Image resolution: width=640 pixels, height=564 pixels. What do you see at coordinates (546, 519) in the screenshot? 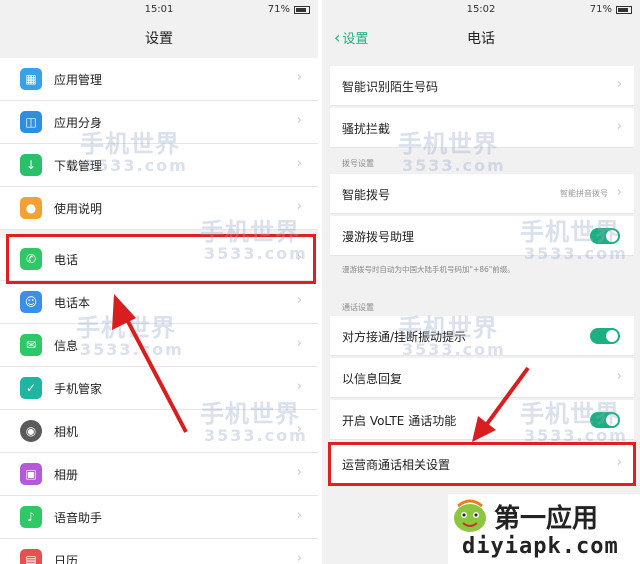
I see `brand-name: 第一应用` at bounding box center [546, 519].